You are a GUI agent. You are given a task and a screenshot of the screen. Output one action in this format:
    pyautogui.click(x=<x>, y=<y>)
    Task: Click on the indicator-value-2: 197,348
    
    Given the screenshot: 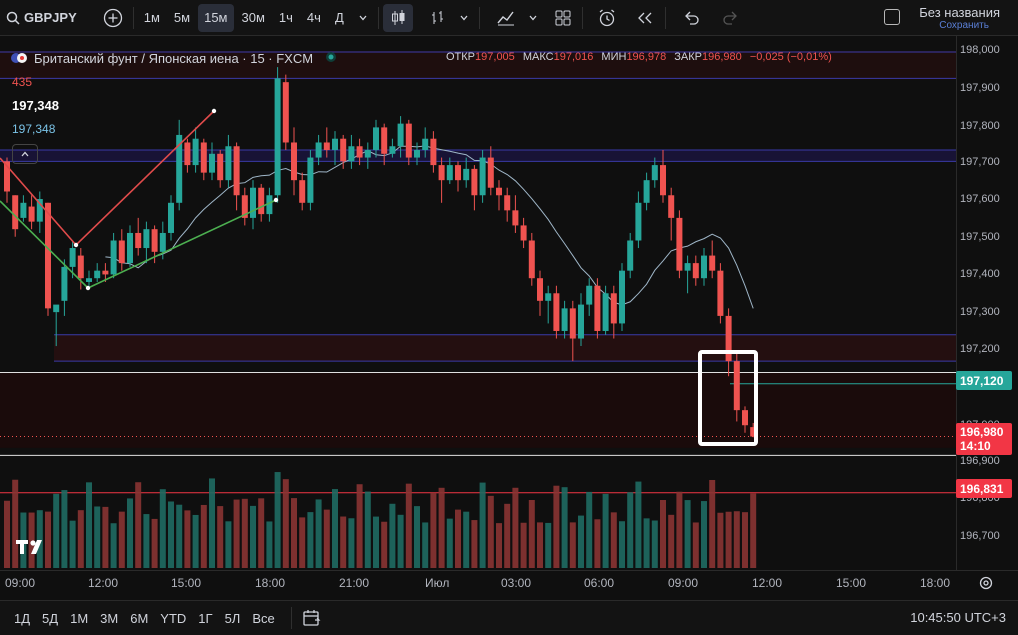 What is the action you would take?
    pyautogui.click(x=35, y=105)
    